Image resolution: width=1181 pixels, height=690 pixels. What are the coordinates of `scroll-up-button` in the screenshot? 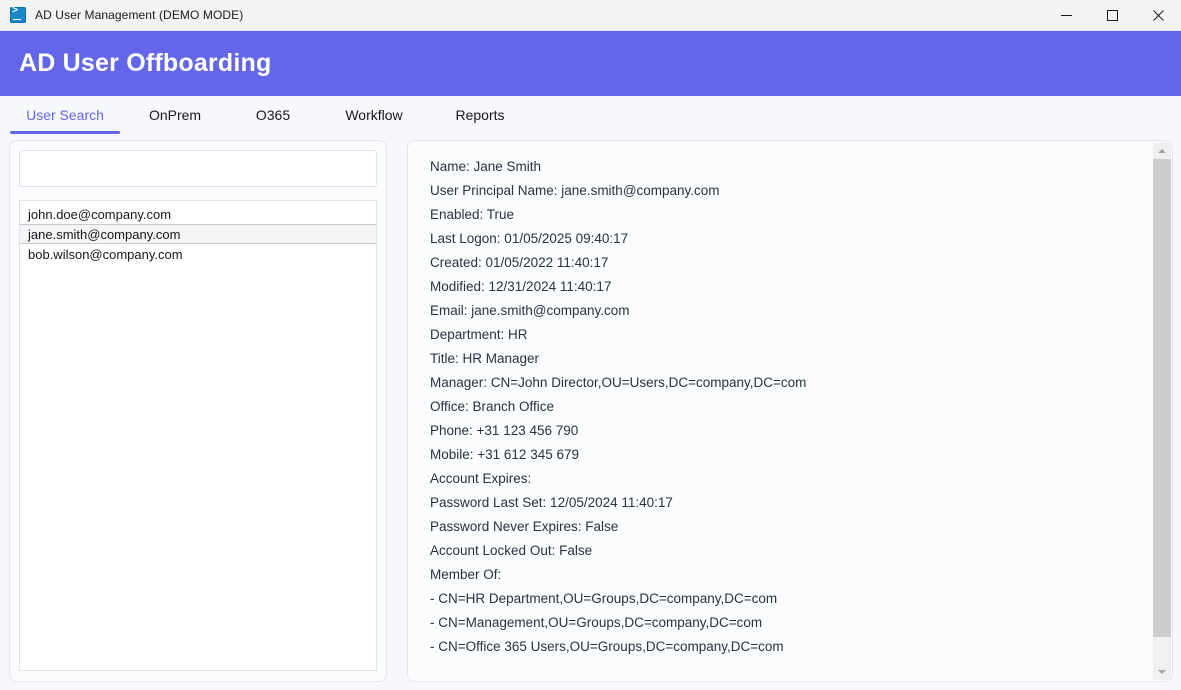 It's located at (1162, 150).